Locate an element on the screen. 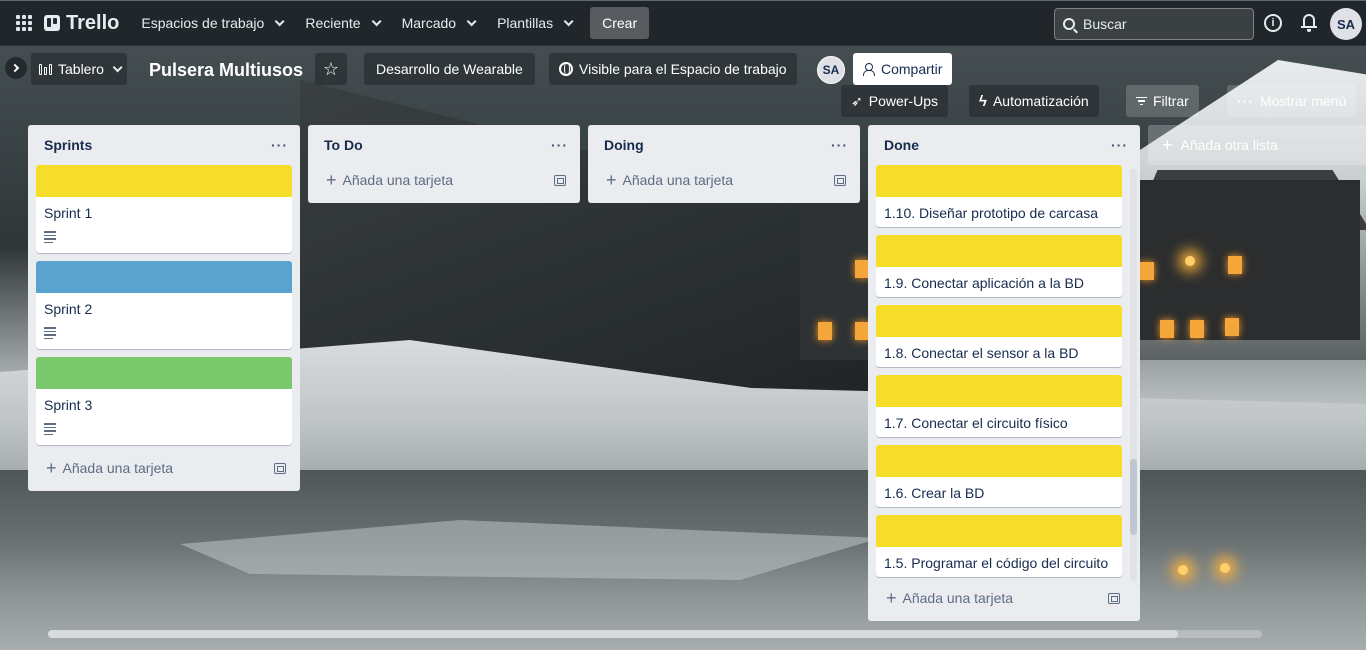  share-button: Compartir is located at coordinates (903, 69).